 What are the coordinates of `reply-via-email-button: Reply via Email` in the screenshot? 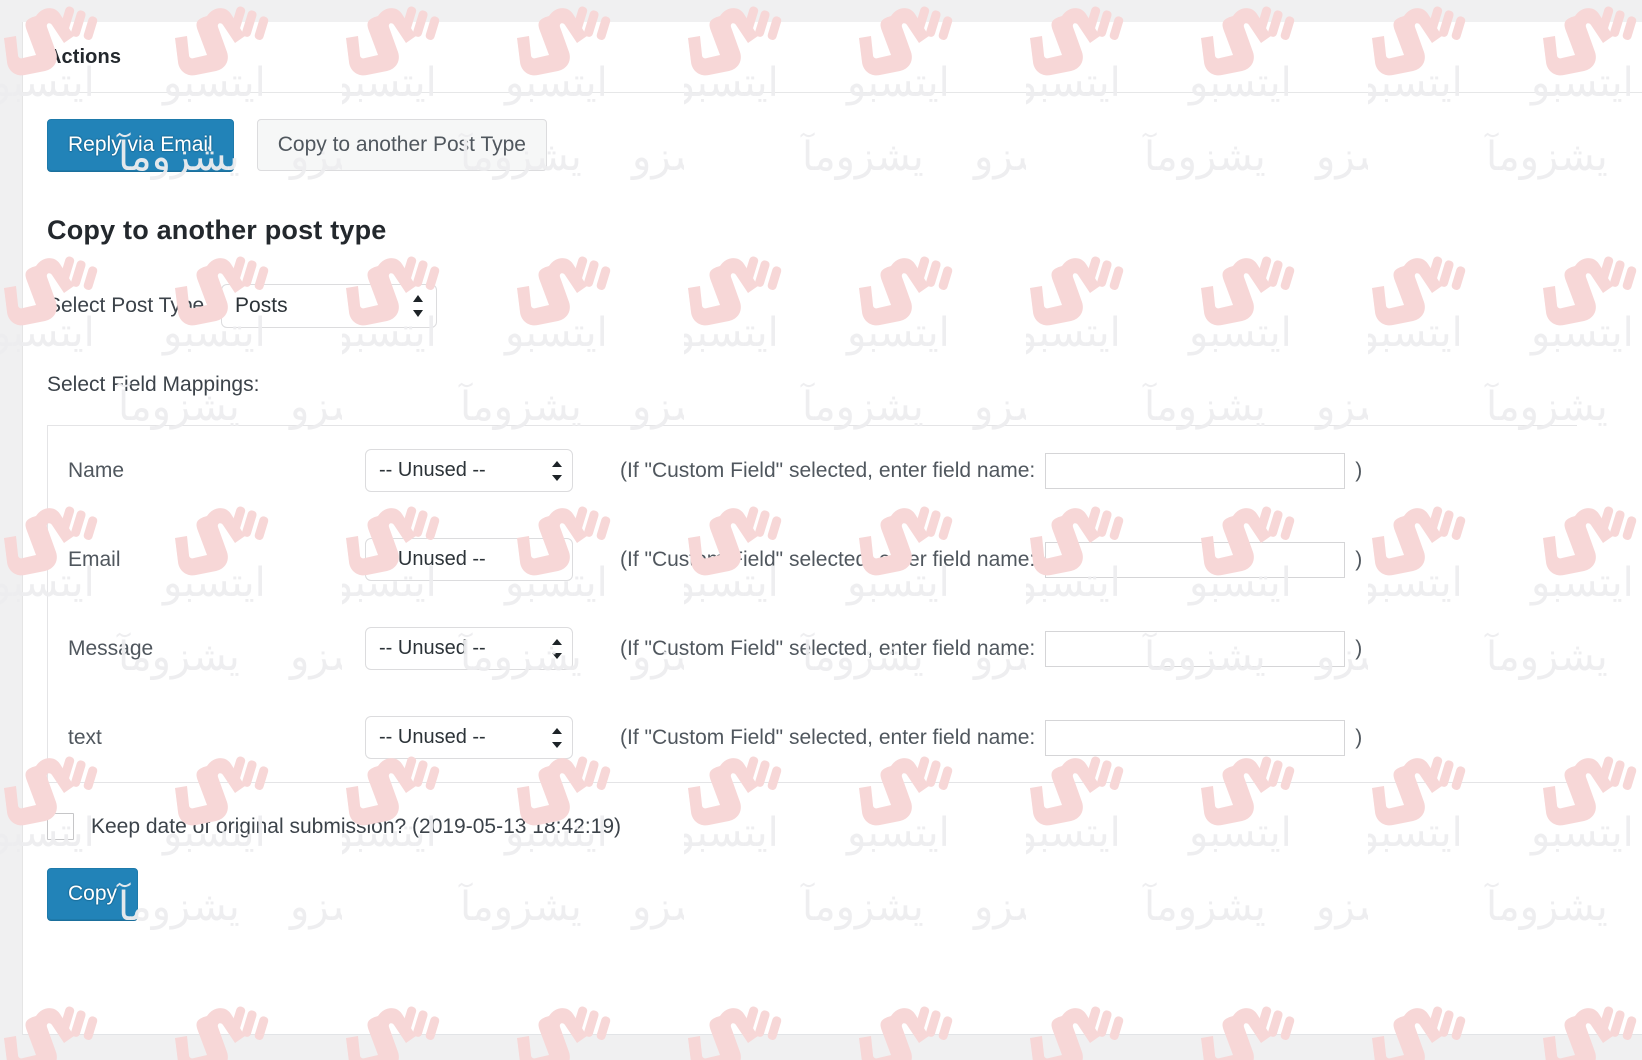 It's located at (140, 145).